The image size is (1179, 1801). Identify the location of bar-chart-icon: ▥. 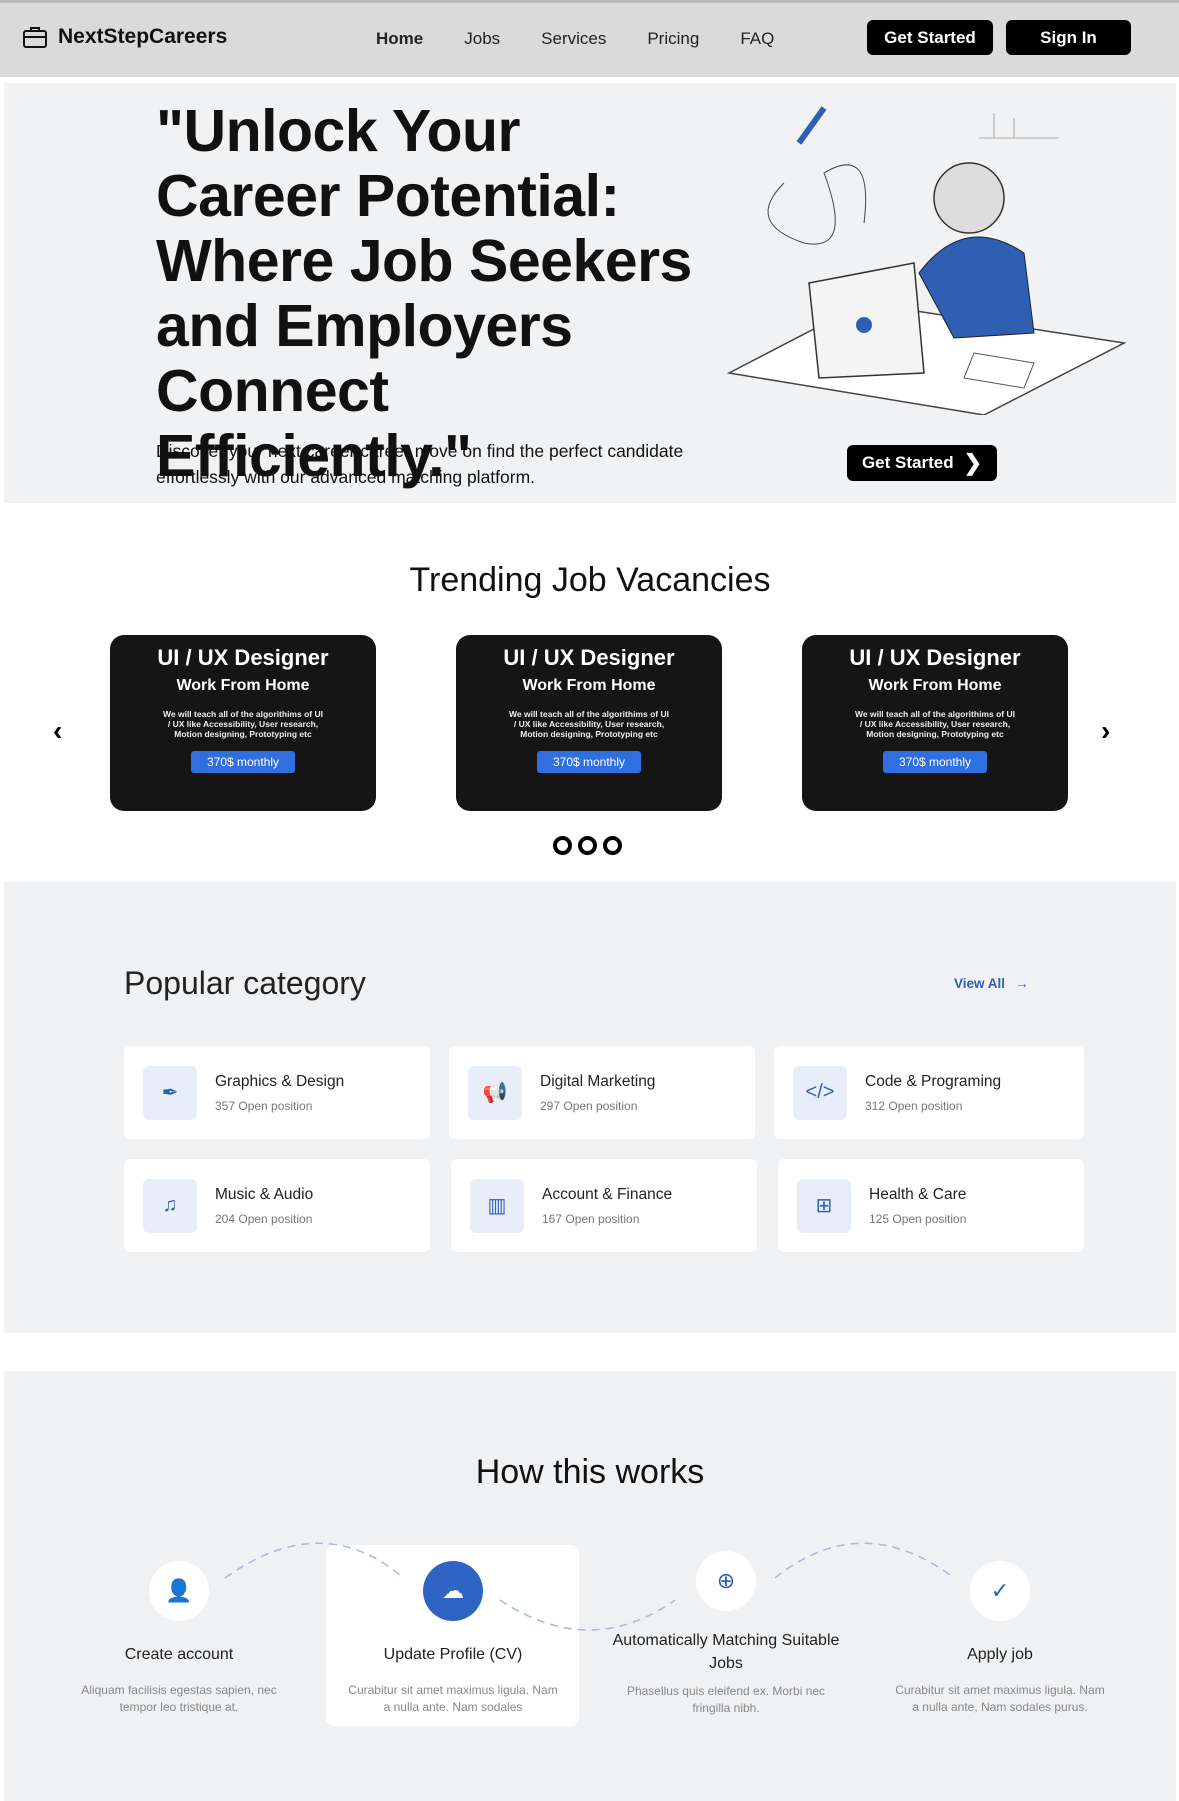
(497, 1205).